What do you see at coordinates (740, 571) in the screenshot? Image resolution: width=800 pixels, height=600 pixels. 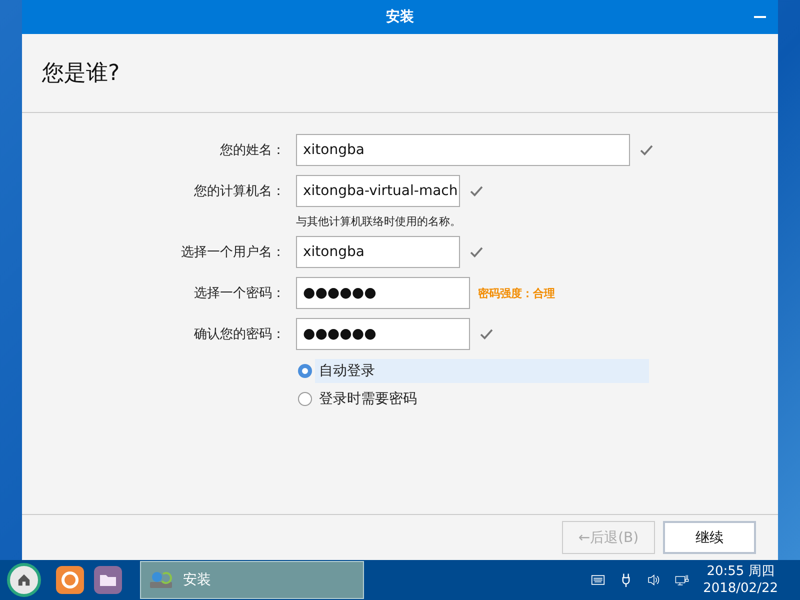 I see `clock-time: 20:55 周四` at bounding box center [740, 571].